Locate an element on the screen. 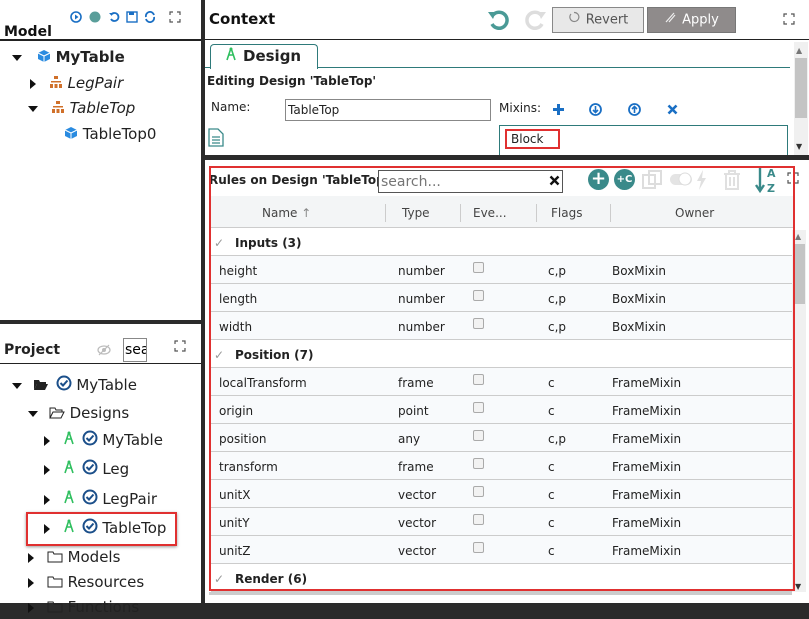 The width and height of the screenshot is (809, 619). cube-icon is located at coordinates (44, 58).